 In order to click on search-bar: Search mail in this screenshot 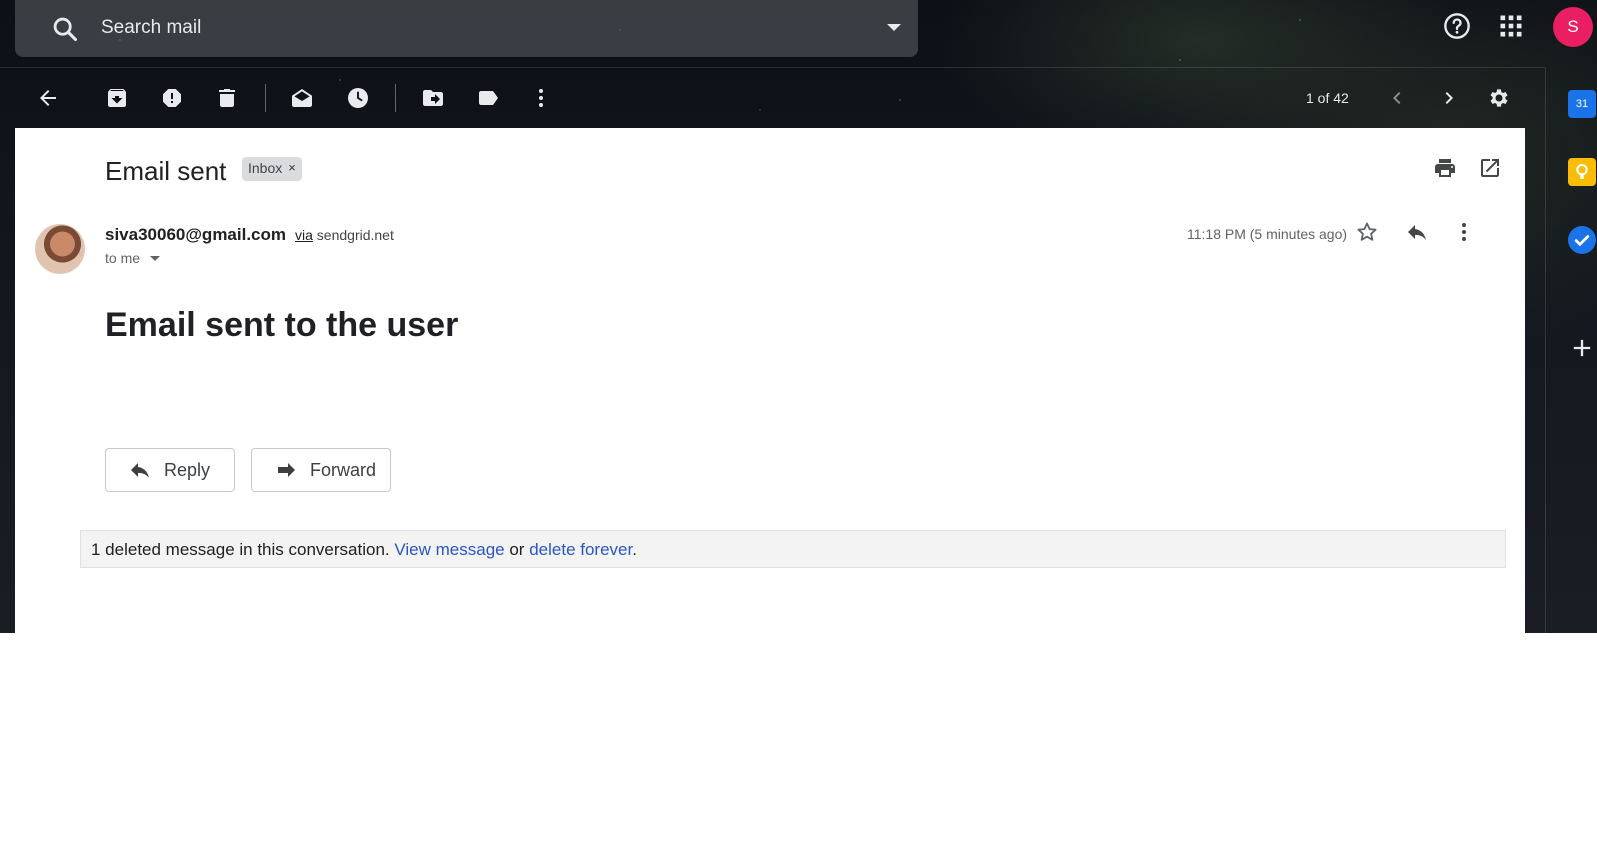, I will do `click(466, 28)`.